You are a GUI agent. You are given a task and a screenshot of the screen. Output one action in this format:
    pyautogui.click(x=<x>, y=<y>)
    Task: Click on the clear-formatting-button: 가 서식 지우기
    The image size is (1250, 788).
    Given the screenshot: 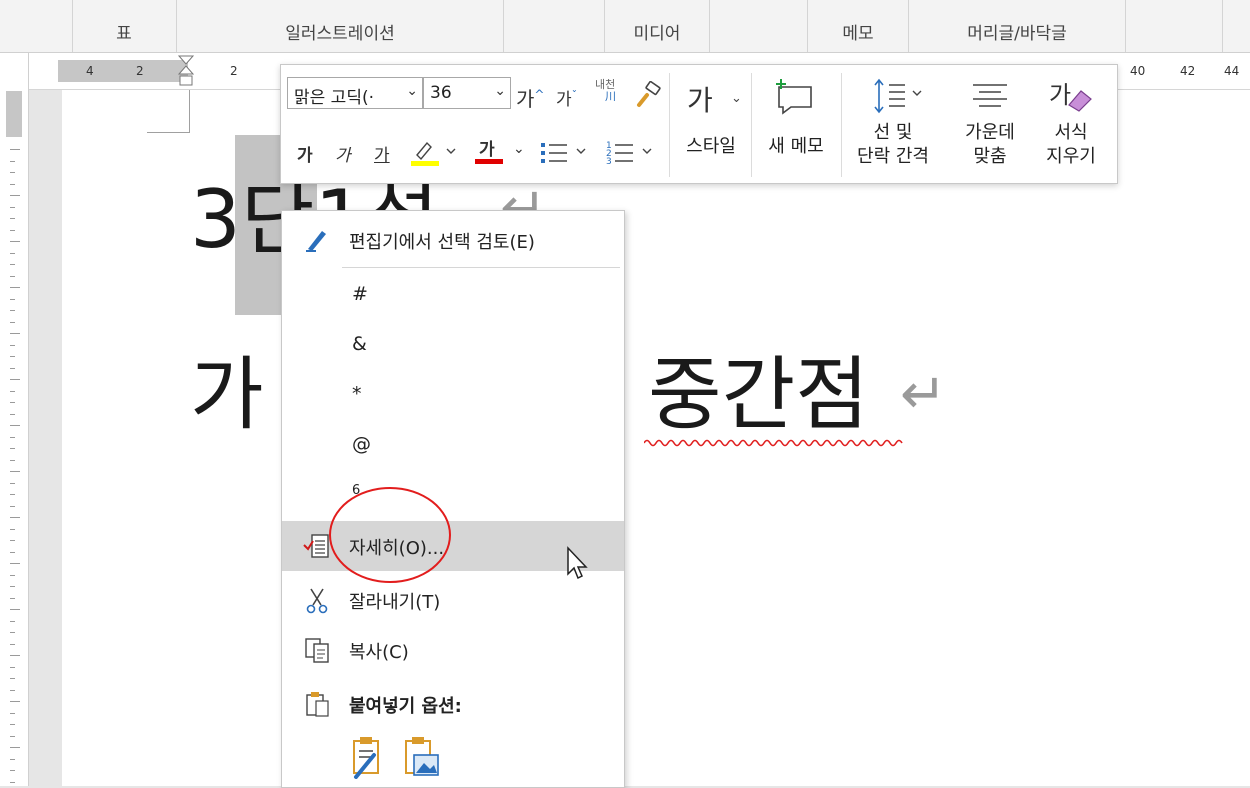 What is the action you would take?
    pyautogui.click(x=1071, y=125)
    